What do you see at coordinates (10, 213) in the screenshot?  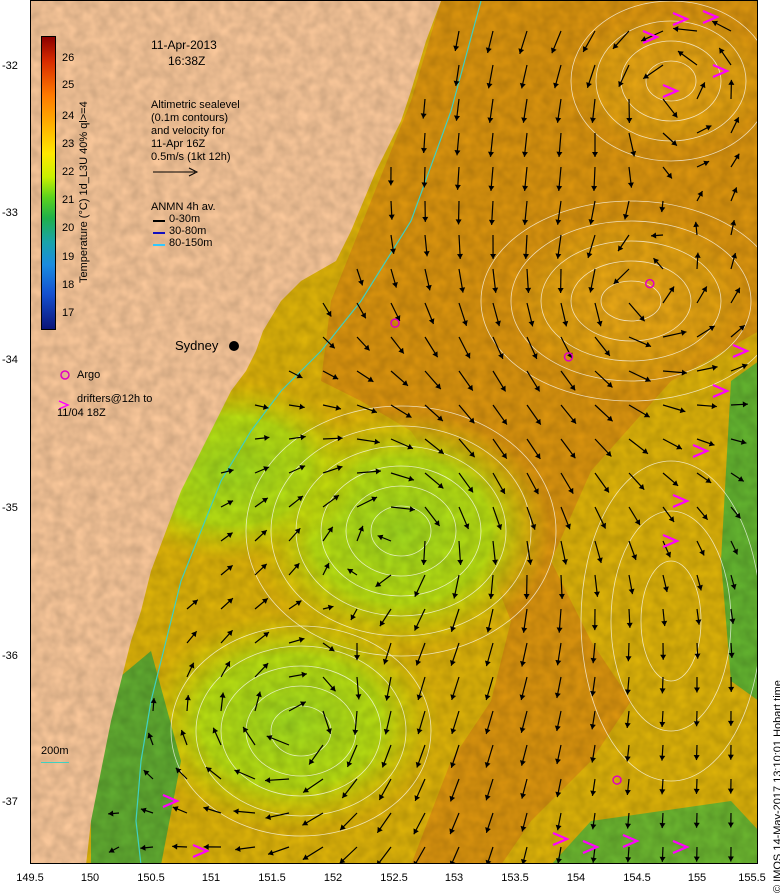 I see `lat-tick-label: -33` at bounding box center [10, 213].